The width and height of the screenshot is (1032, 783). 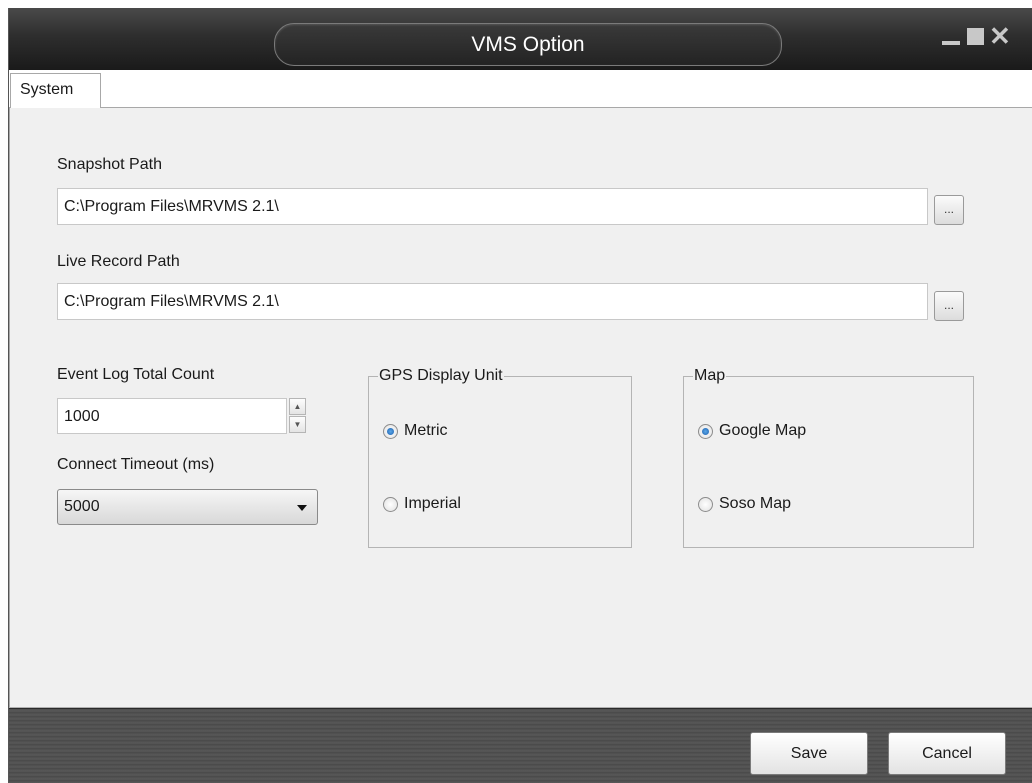 What do you see at coordinates (828, 457) in the screenshot?
I see `map-group: Map Google Map Soso Map` at bounding box center [828, 457].